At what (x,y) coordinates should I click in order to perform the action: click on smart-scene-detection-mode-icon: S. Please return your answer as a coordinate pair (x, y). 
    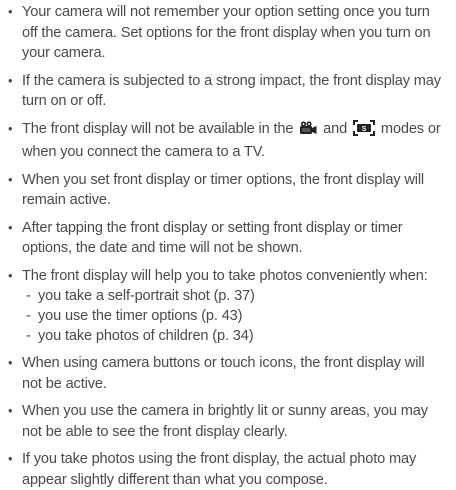
    Looking at the image, I should click on (363, 131).